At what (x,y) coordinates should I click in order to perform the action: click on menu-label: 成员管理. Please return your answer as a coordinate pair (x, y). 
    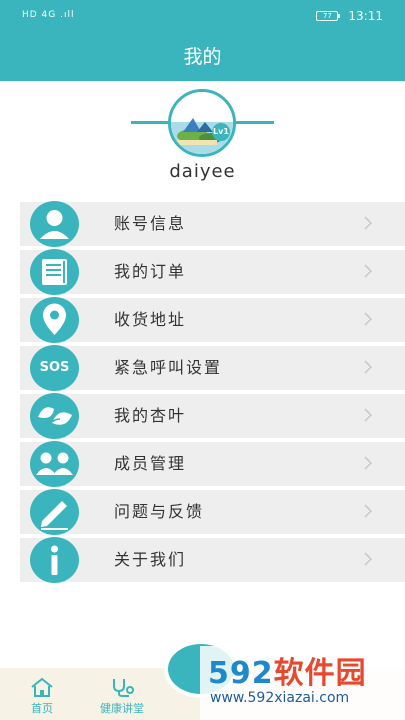
    Looking at the image, I should click on (150, 463).